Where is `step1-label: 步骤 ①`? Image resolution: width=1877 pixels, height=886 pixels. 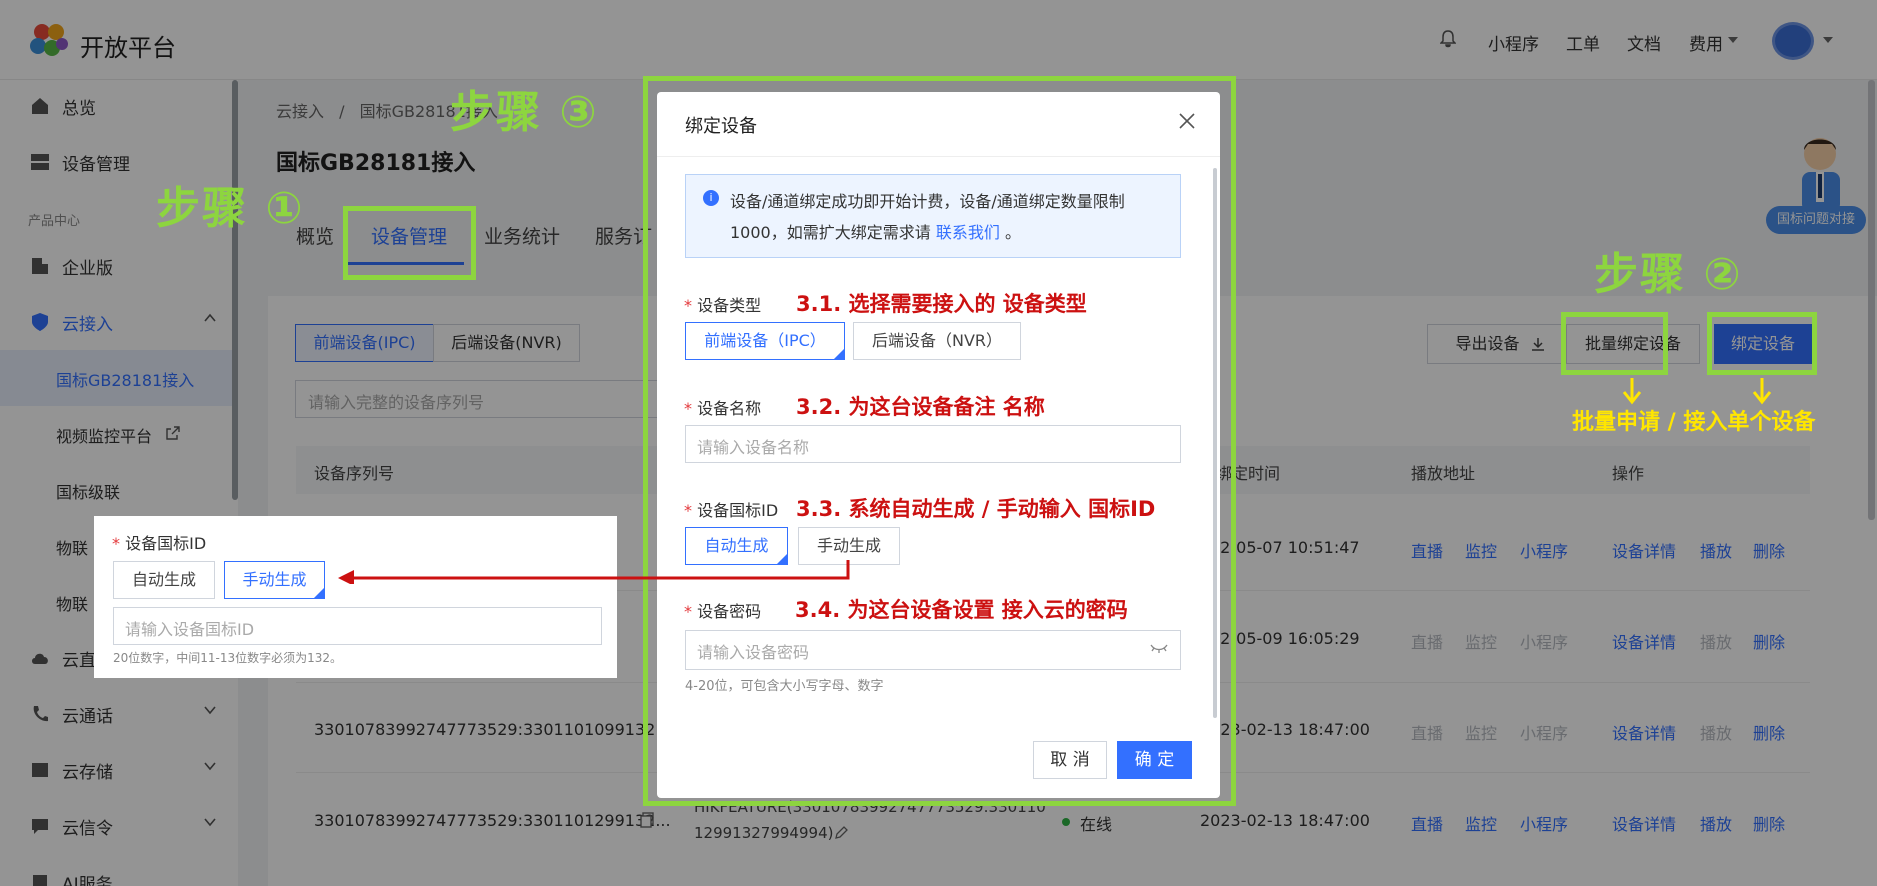 step1-label: 步骤 ① is located at coordinates (230, 208).